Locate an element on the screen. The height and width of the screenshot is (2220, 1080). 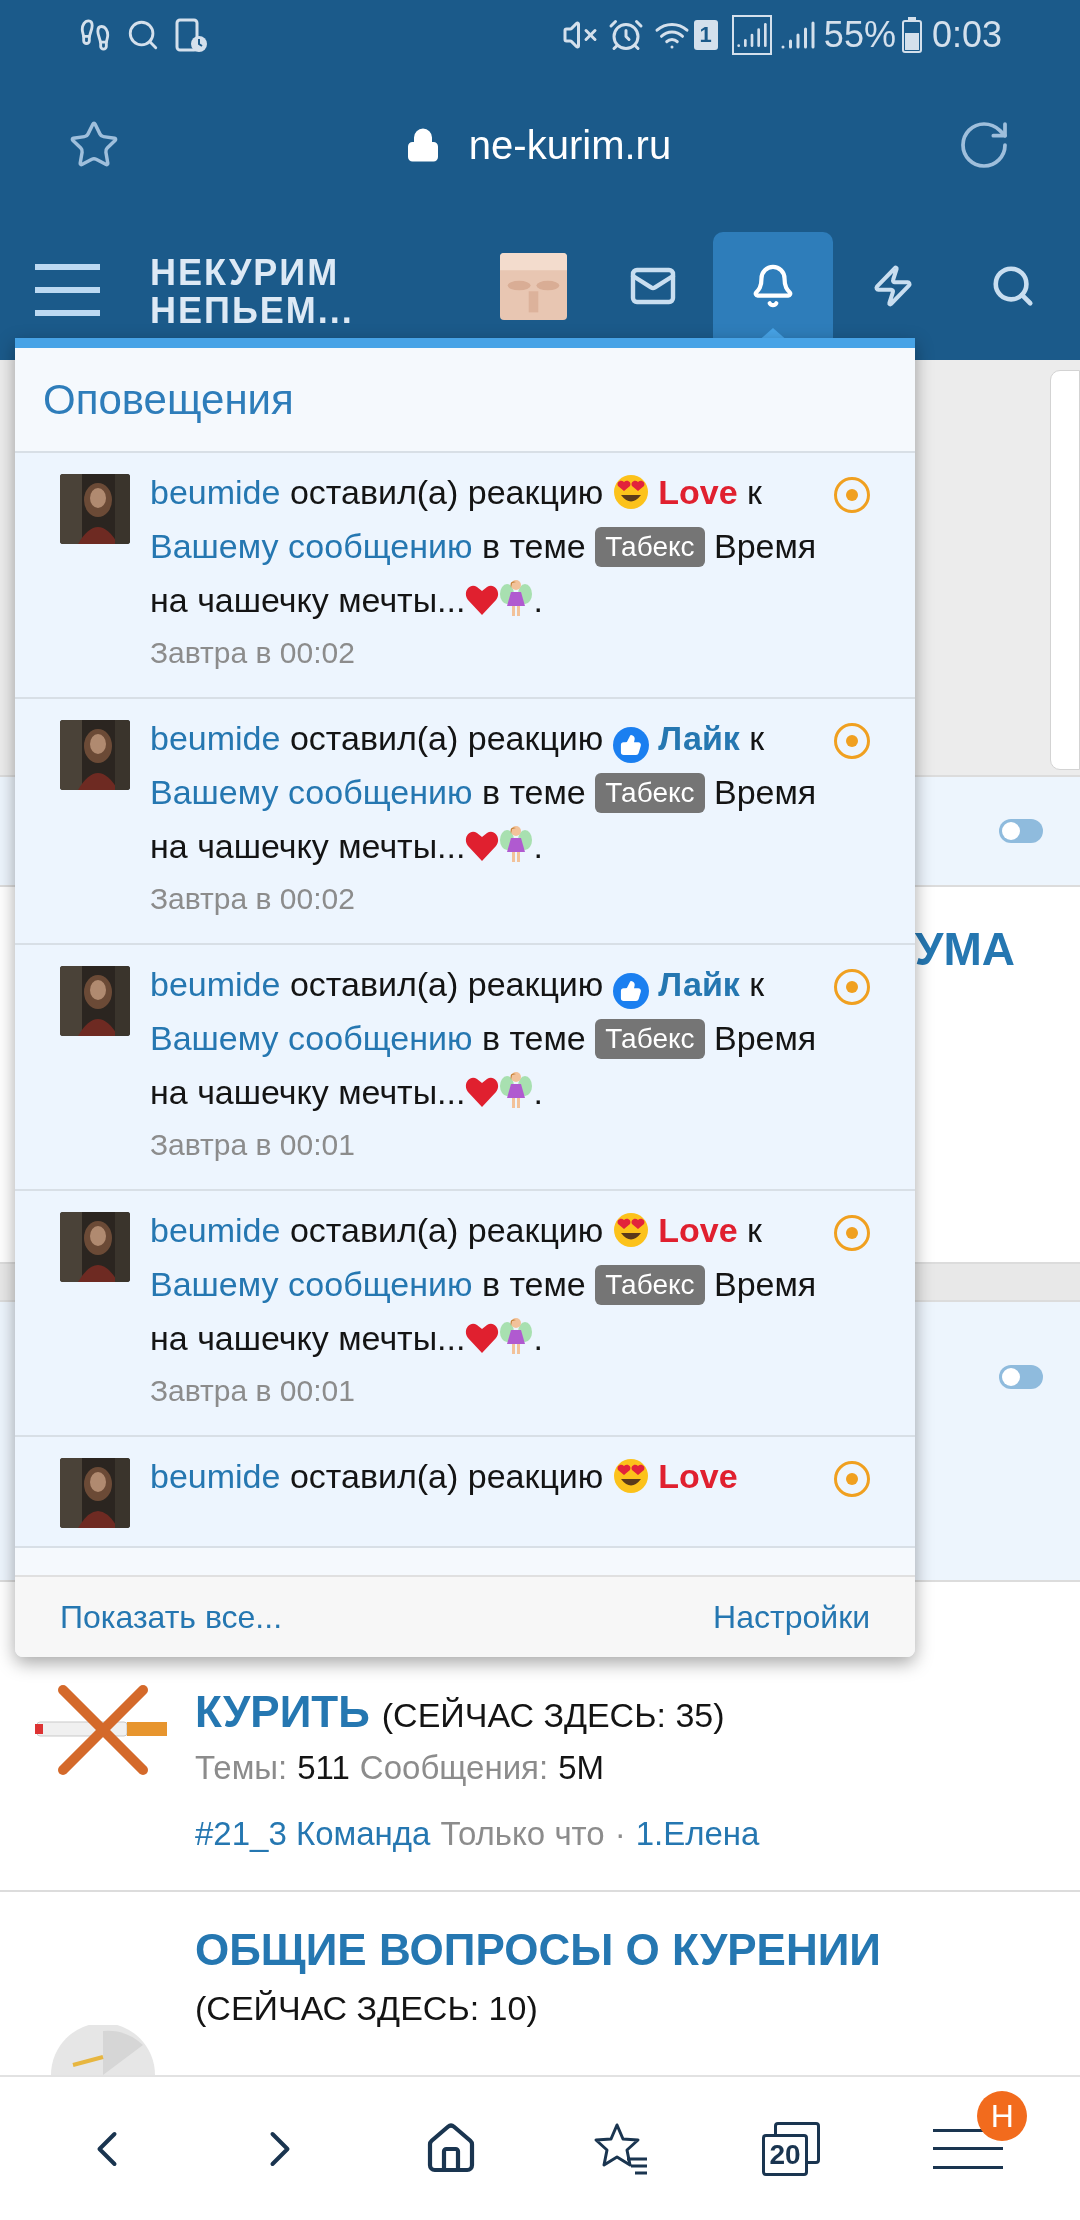
settings-link: Настройки is located at coordinates (791, 1617).